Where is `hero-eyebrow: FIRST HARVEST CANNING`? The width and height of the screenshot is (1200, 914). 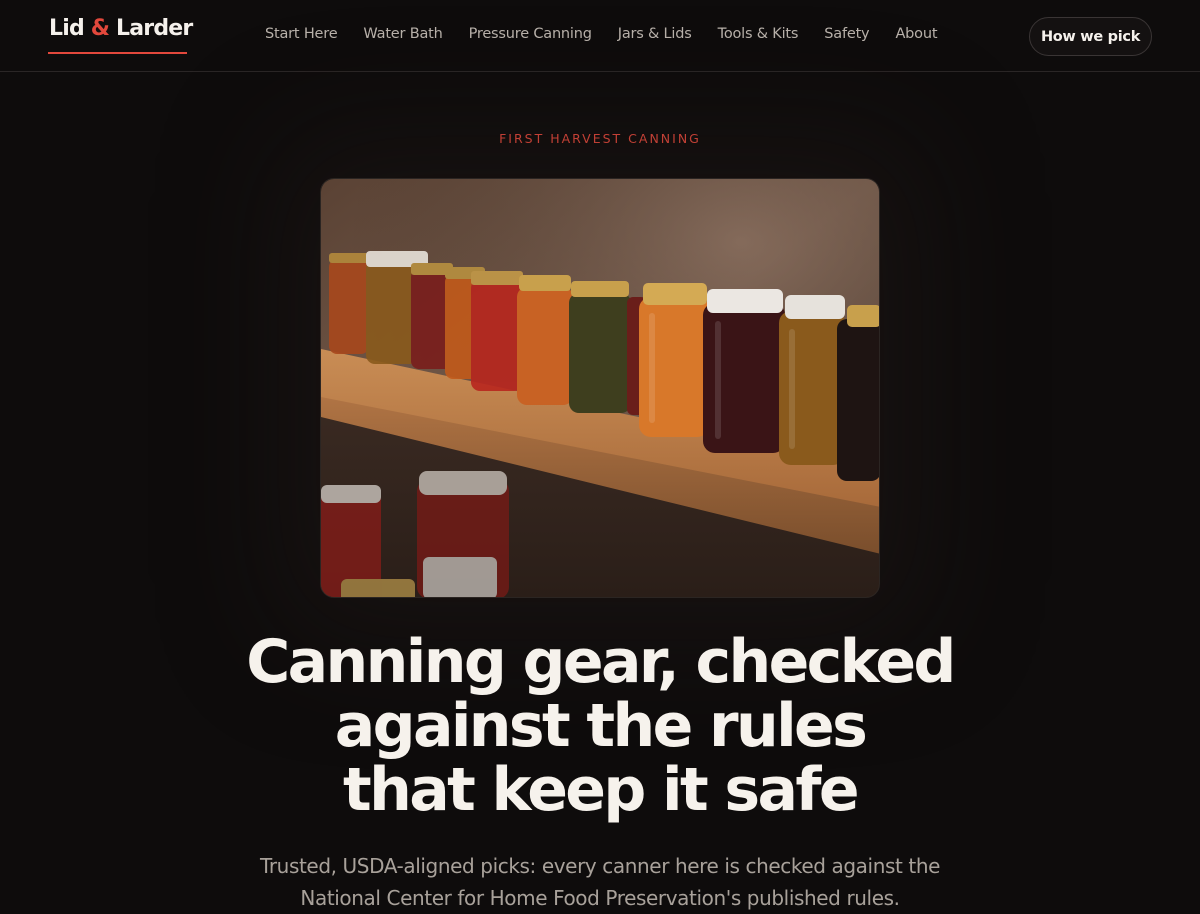 hero-eyebrow: FIRST HARVEST CANNING is located at coordinates (600, 138).